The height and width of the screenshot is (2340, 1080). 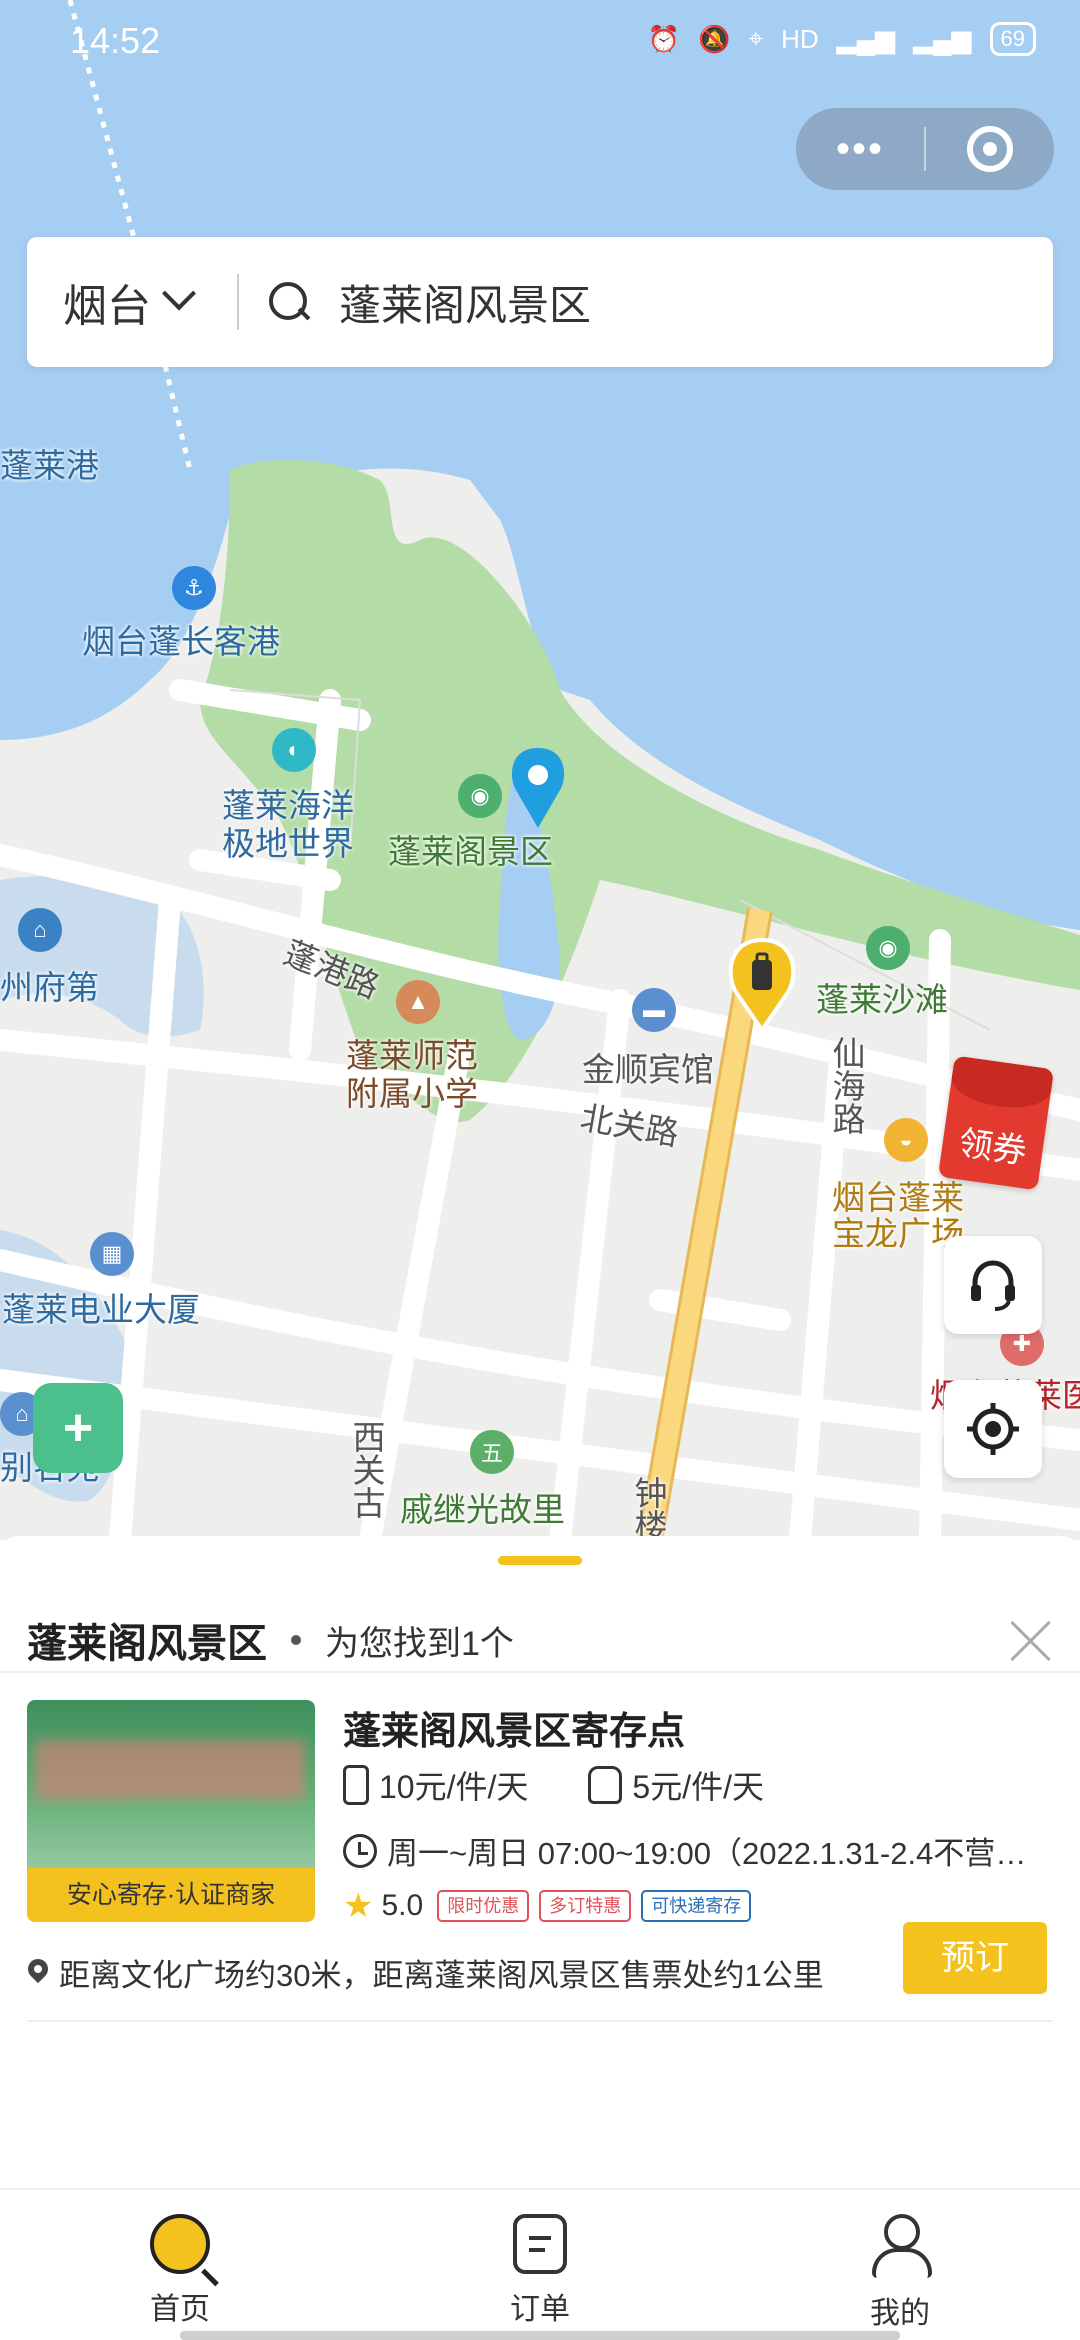 I want to click on status-bar: 14:52 ⏰ 🔕 ⌖ HD ▂▄▆ ▂▄▆ 69, so click(x=540, y=42).